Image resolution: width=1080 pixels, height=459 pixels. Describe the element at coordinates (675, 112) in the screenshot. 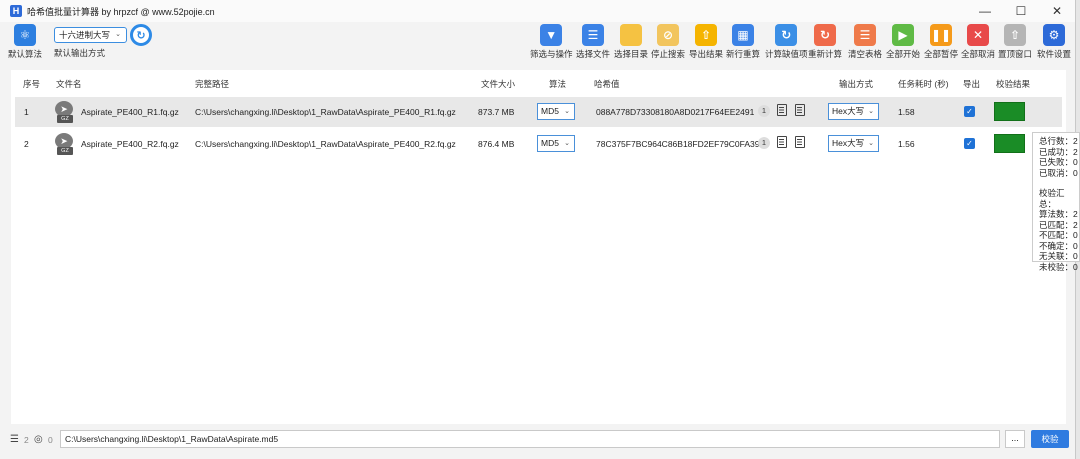

I see `row-hash: 088A778D73308180A8D0217F64EE2491` at that location.